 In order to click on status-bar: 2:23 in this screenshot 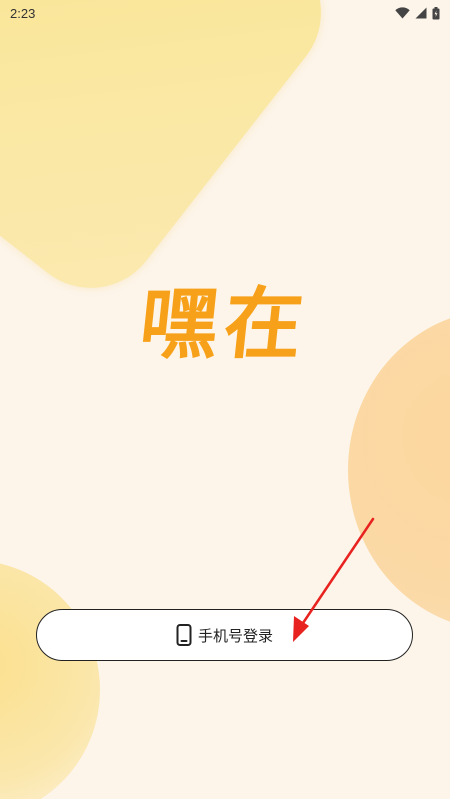, I will do `click(225, 13)`.